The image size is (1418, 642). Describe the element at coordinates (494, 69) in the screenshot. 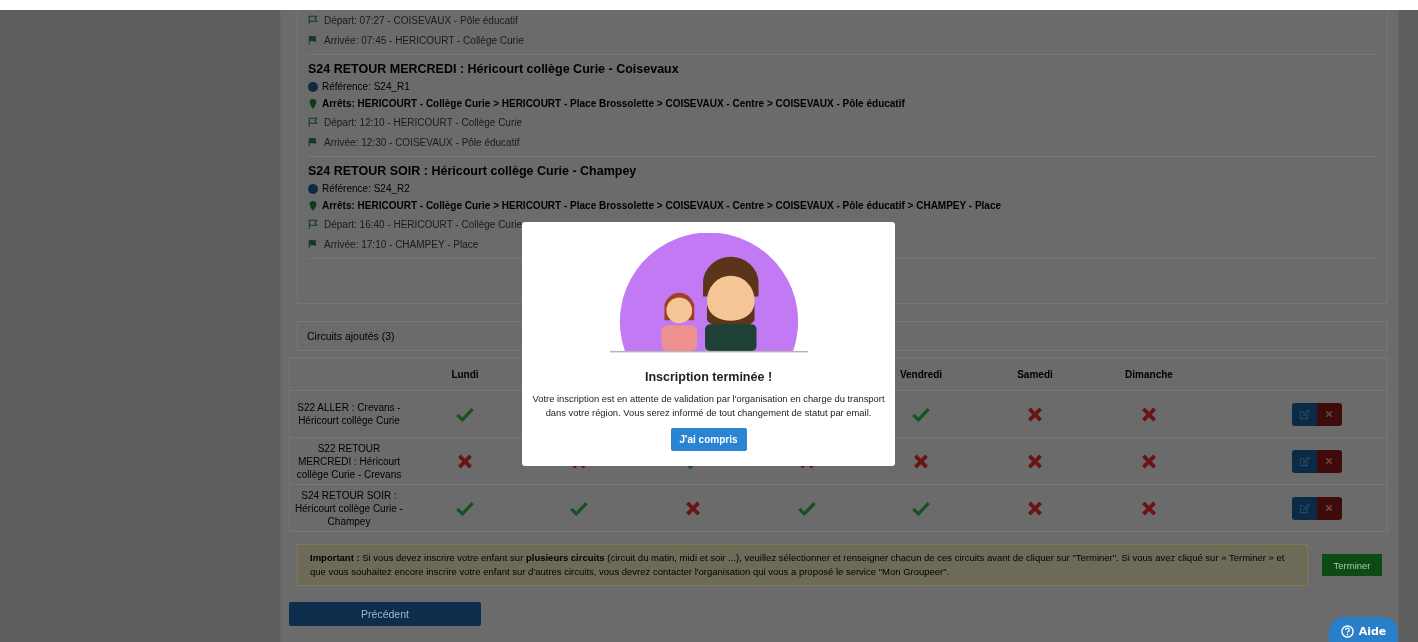

I see `circuit-title: S24 RETOUR MERCREDI : Héricourt collège Curie - Coisevaux` at that location.